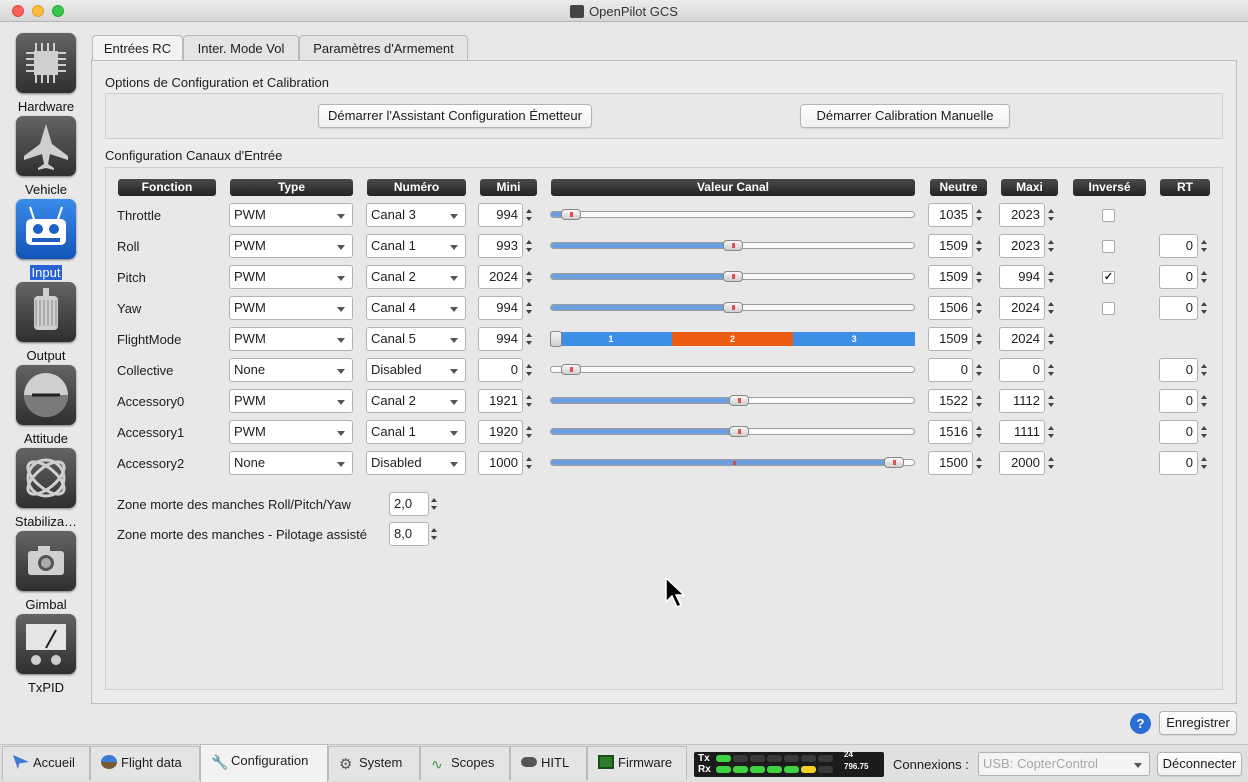 Image resolution: width=1248 pixels, height=782 pixels. What do you see at coordinates (1022, 463) in the screenshot?
I see `maxi-spinbox-accessory2: 2000` at bounding box center [1022, 463].